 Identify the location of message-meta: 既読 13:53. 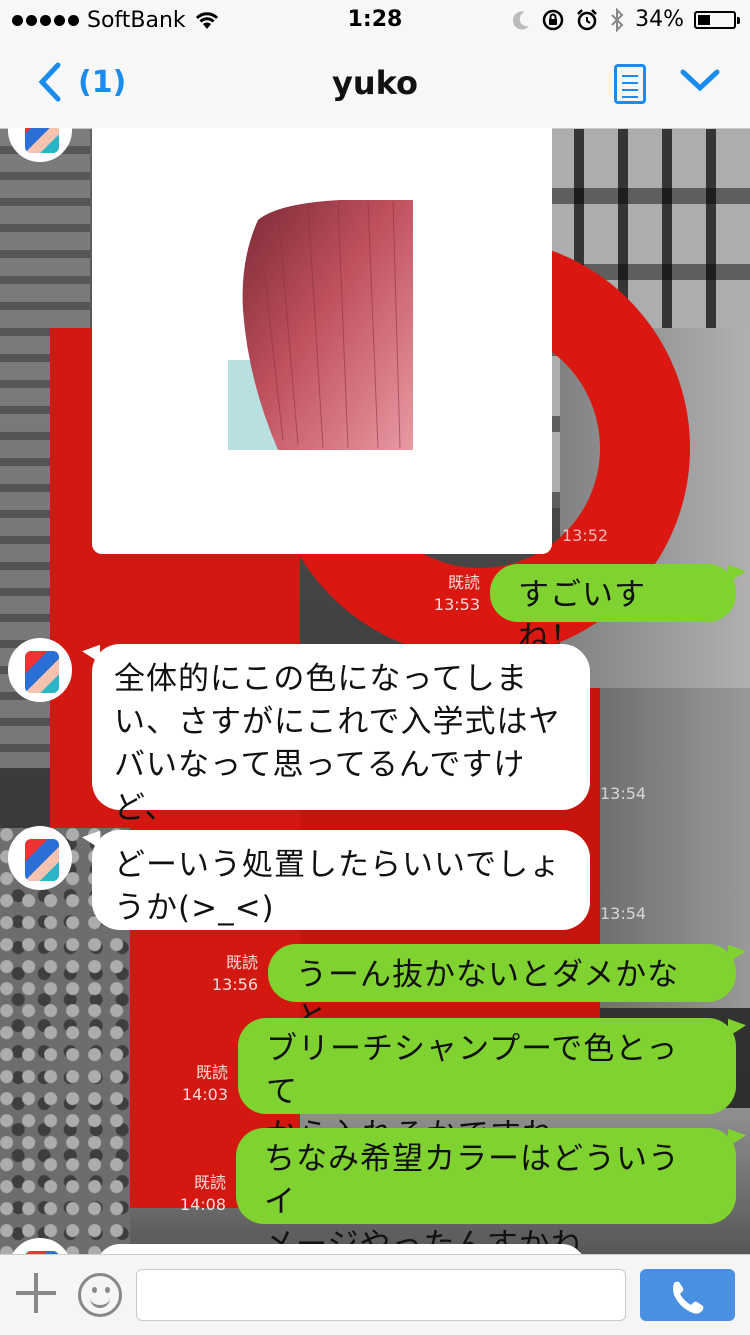
(450, 594).